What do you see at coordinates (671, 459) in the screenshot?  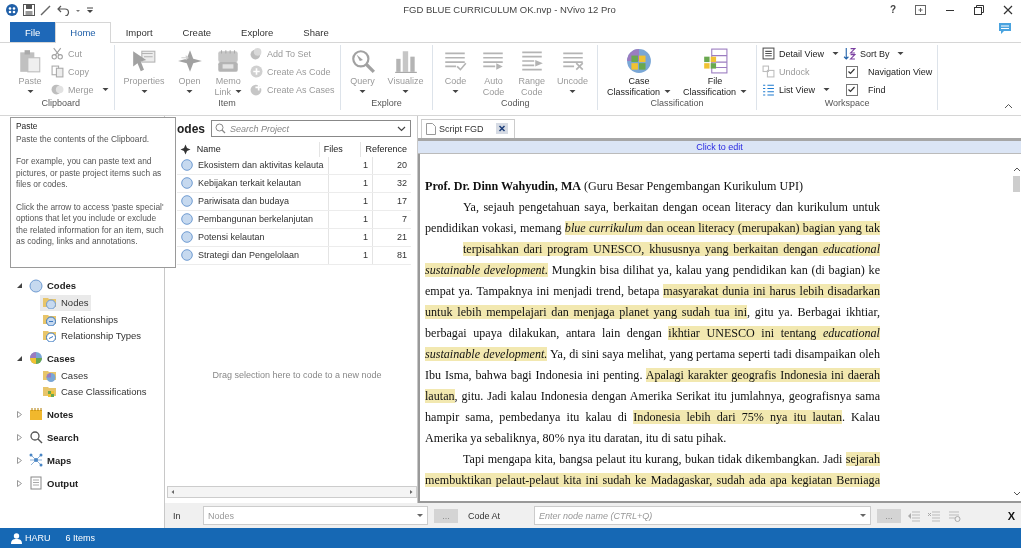 I see `document-line: Tapi mengapa kita, bangsa pelaut itu kurang, bukan tidak dikembangkan. Jadi sejarah` at bounding box center [671, 459].